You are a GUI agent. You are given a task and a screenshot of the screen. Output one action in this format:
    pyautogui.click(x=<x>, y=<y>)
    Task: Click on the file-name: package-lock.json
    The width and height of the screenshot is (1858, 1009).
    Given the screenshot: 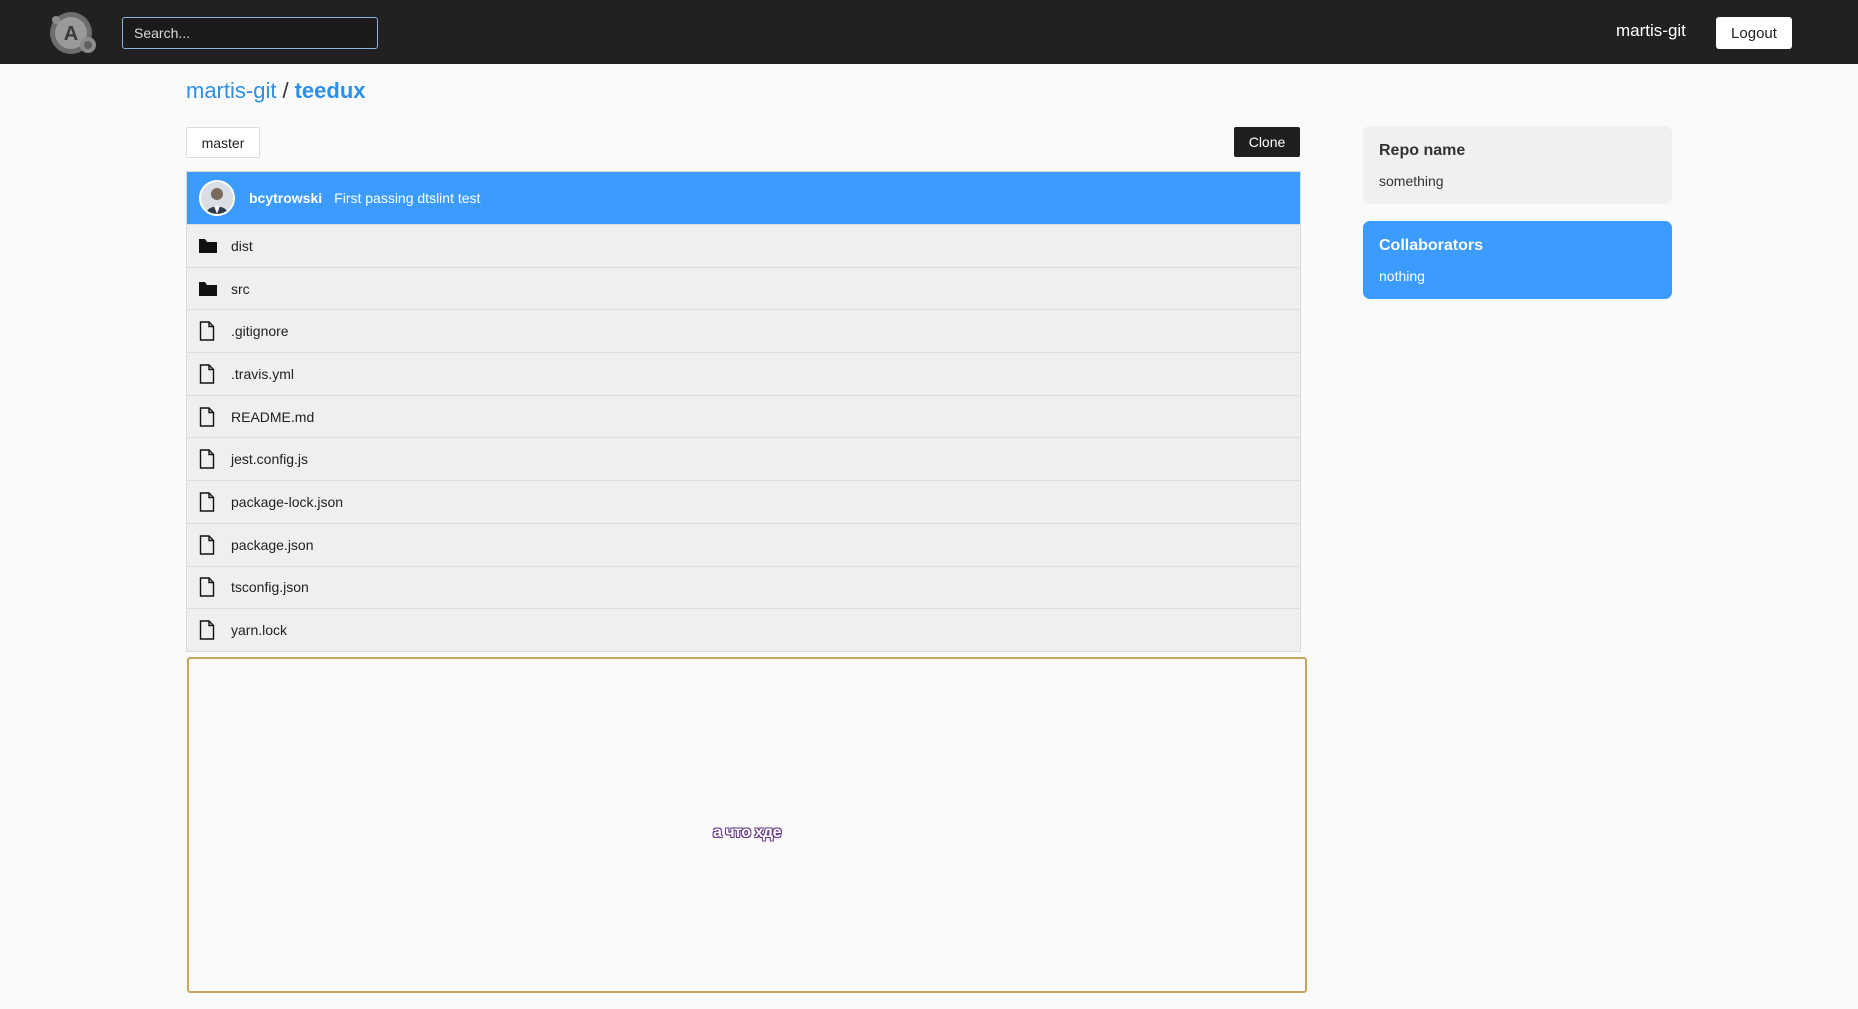 What is the action you would take?
    pyautogui.click(x=287, y=502)
    